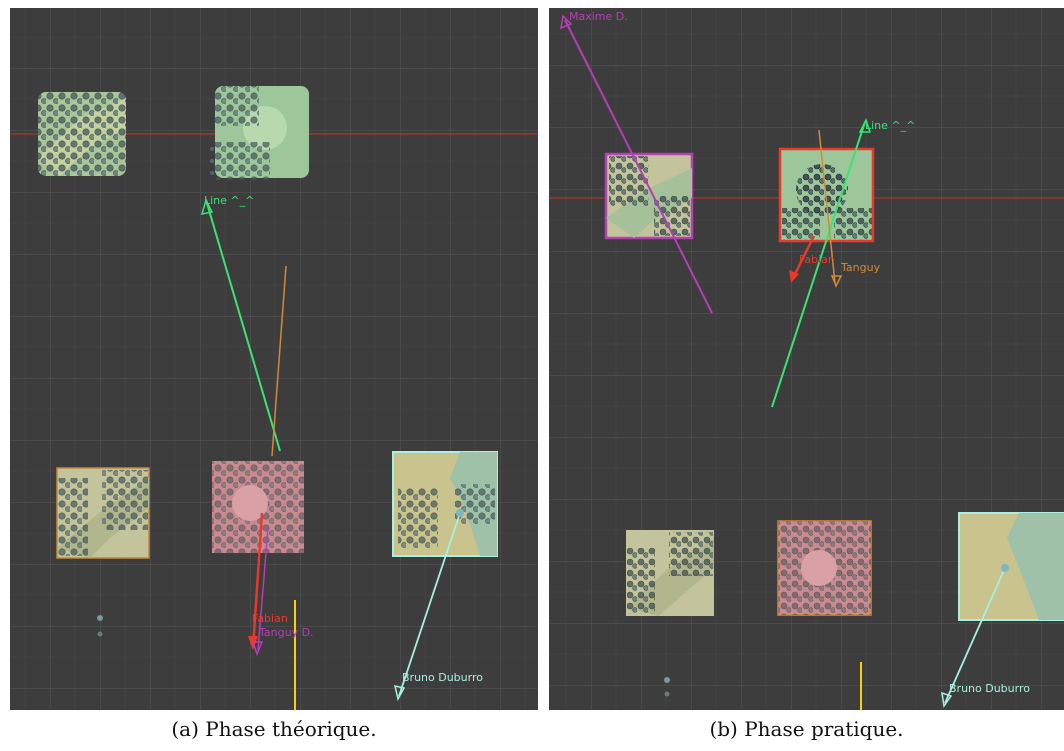 This screenshot has height=751, width=1064. What do you see at coordinates (82, 134) in the screenshot?
I see `terrain-tile-a1` at bounding box center [82, 134].